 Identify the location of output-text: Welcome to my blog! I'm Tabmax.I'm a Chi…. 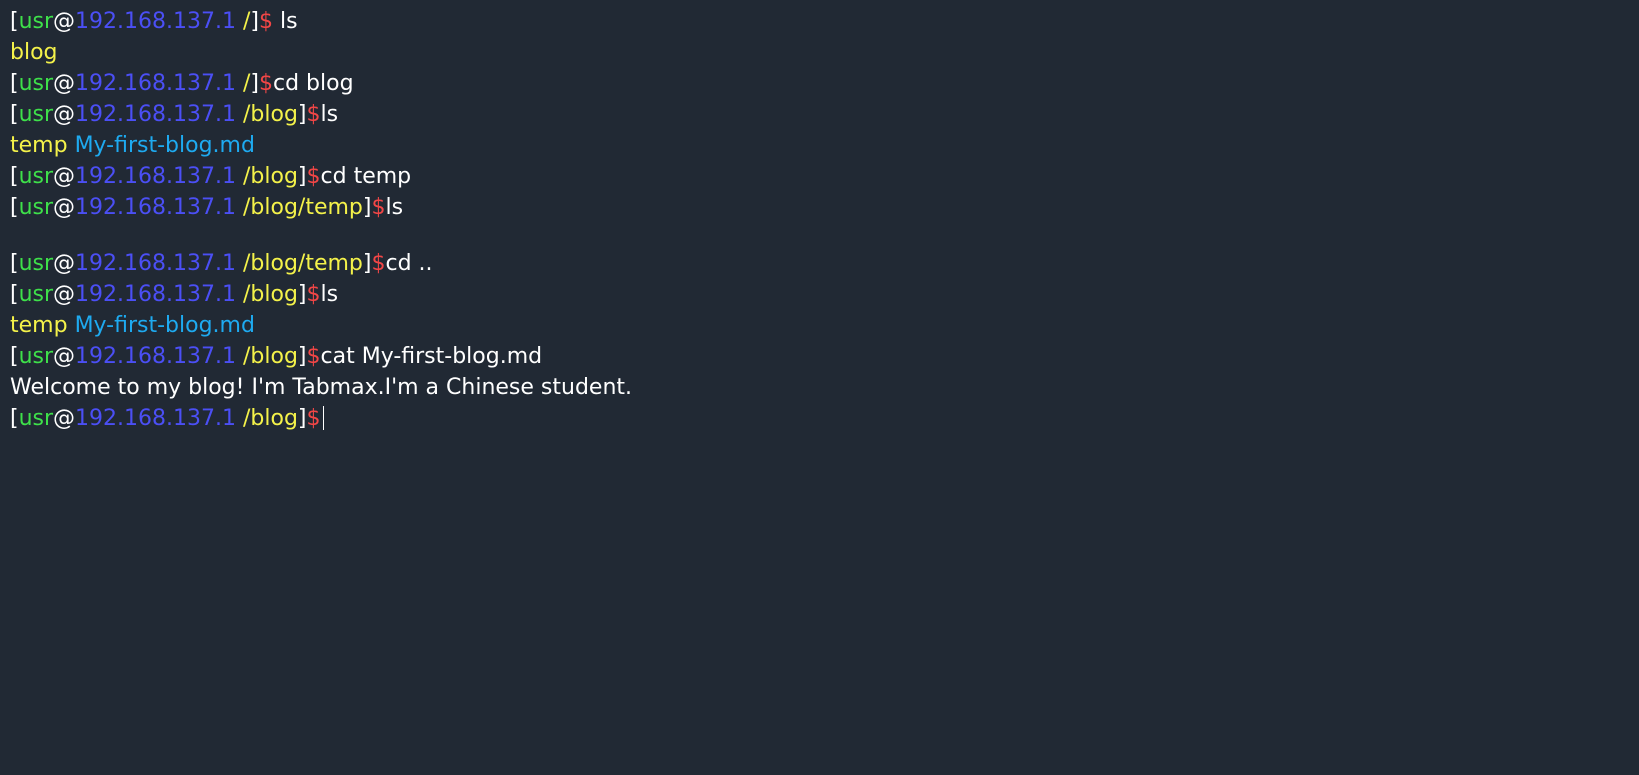
(321, 387).